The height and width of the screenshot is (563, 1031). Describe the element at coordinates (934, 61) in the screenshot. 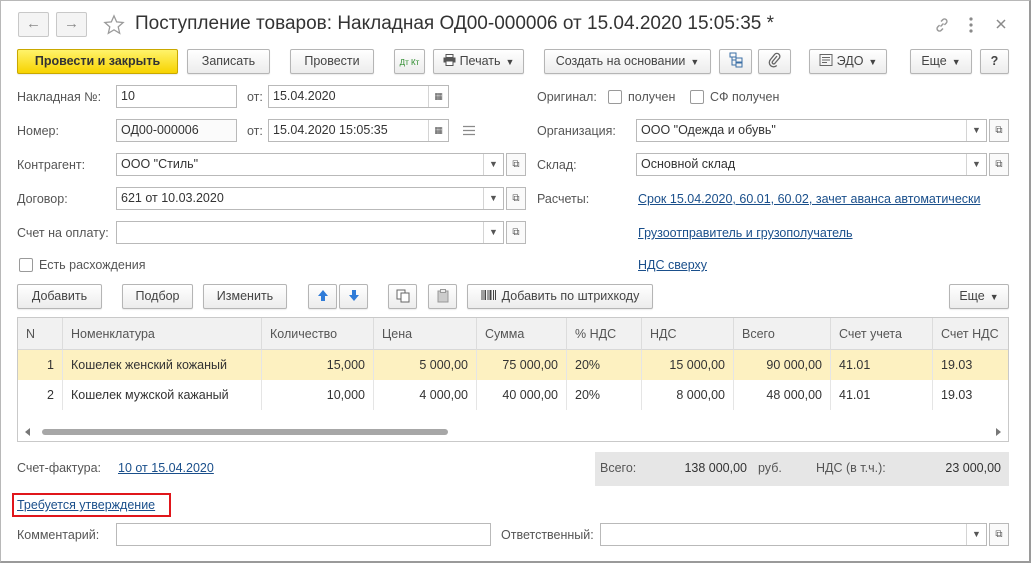

I see `more-label: Еще` at that location.